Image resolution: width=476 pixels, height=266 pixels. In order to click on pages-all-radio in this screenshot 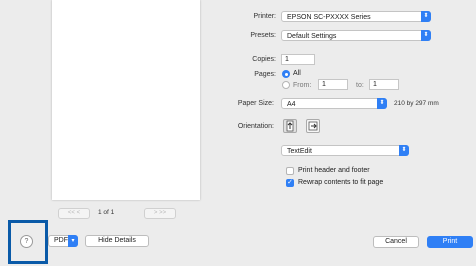, I will do `click(286, 74)`.